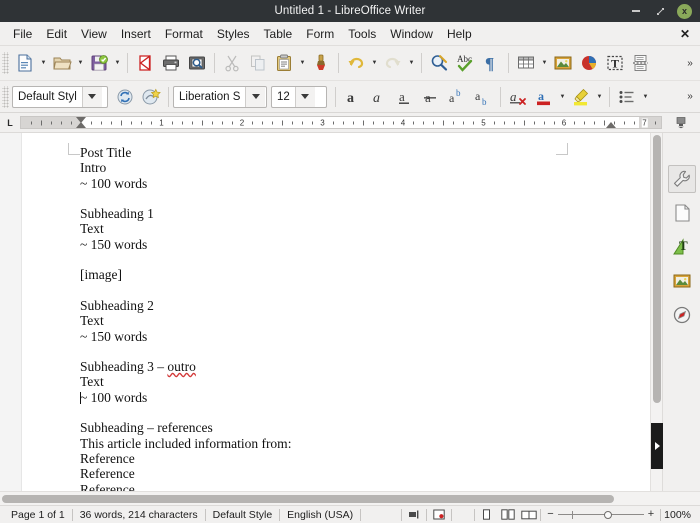 Image resolution: width=700 pixels, height=523 pixels. I want to click on horizontal-scrollbar-thumb, so click(308, 498).